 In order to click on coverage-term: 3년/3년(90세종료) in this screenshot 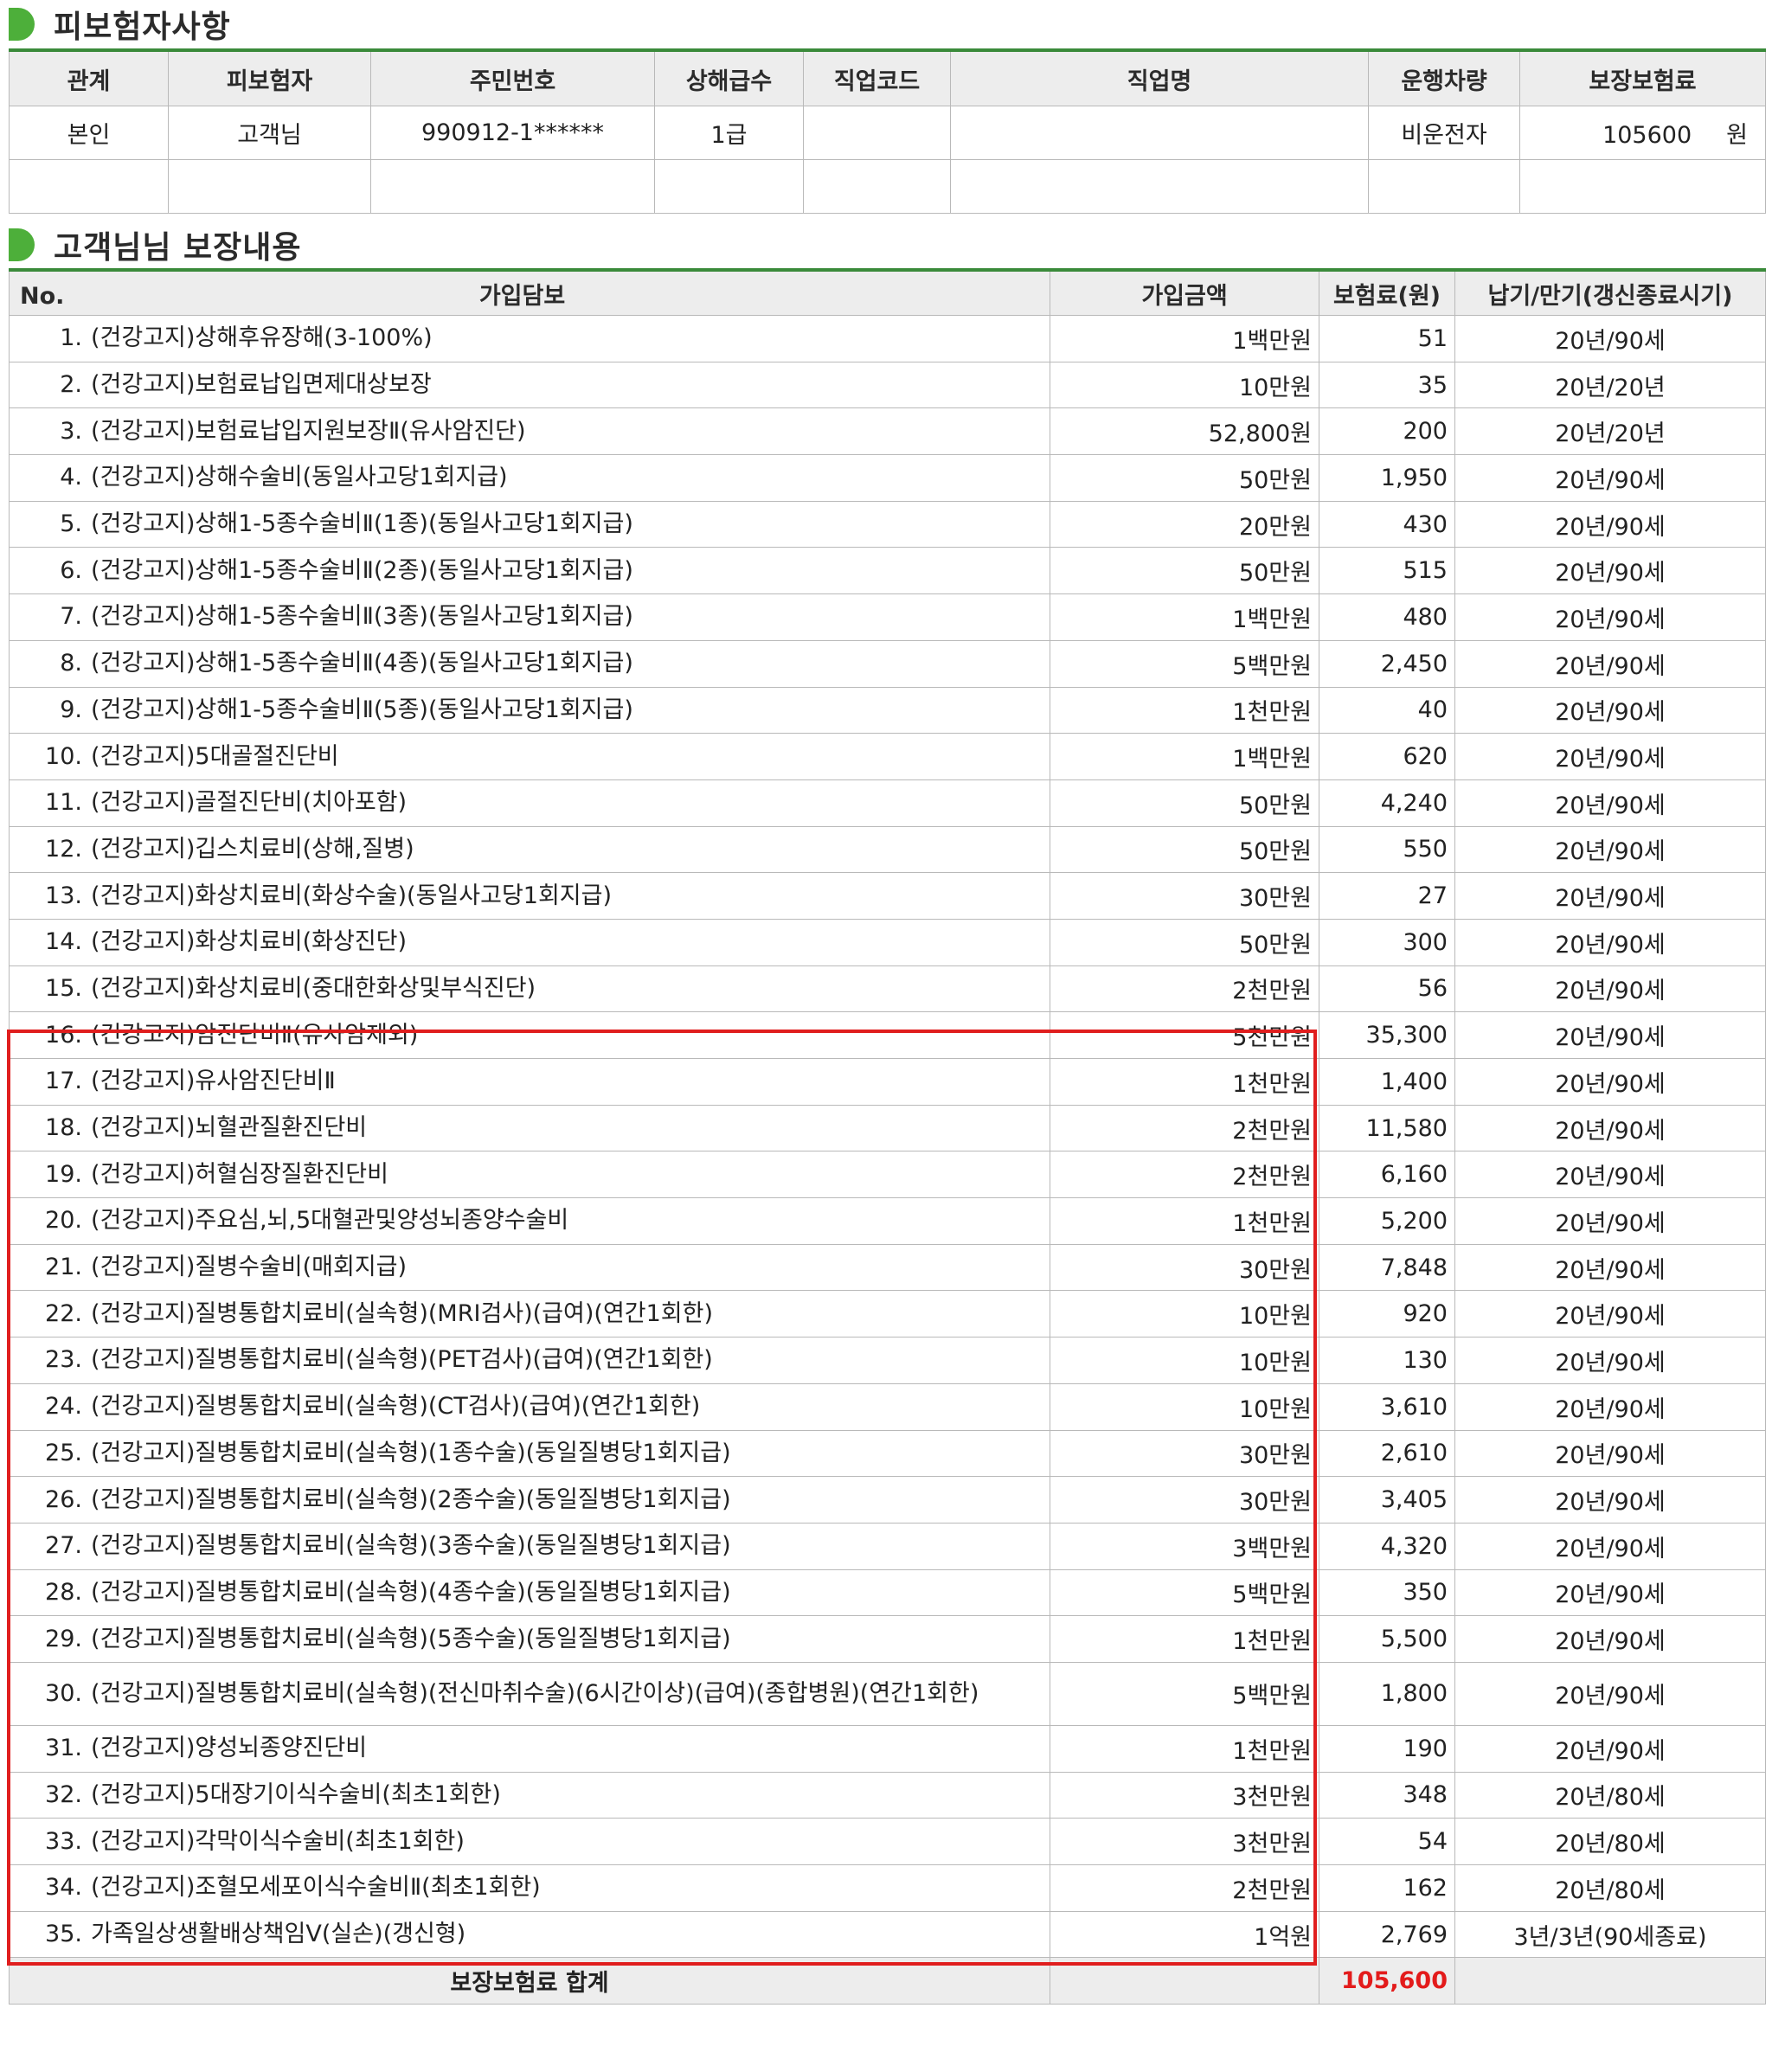, I will do `click(1610, 1934)`.